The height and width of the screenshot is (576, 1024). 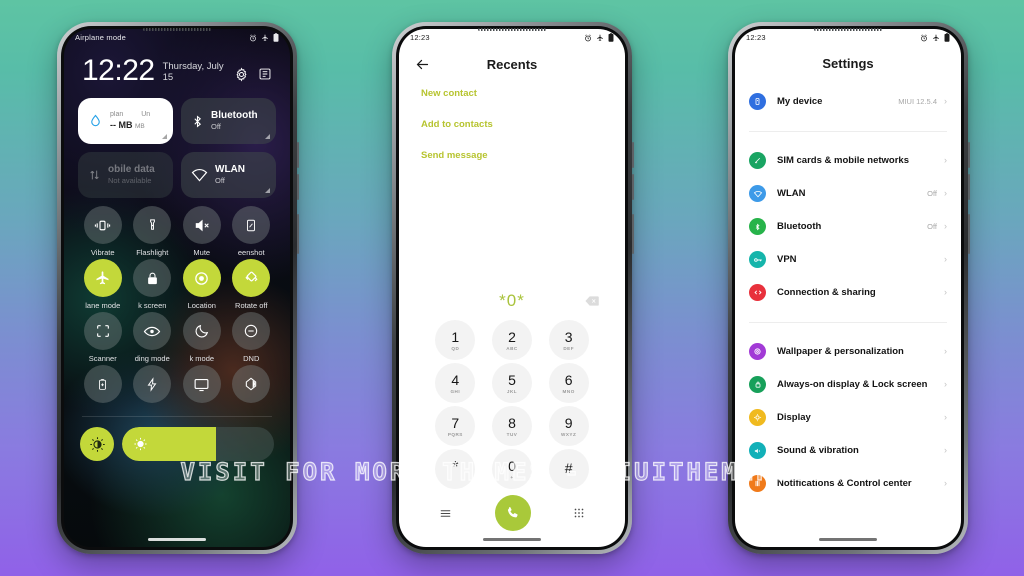 I want to click on key-number: *, so click(x=455, y=467).